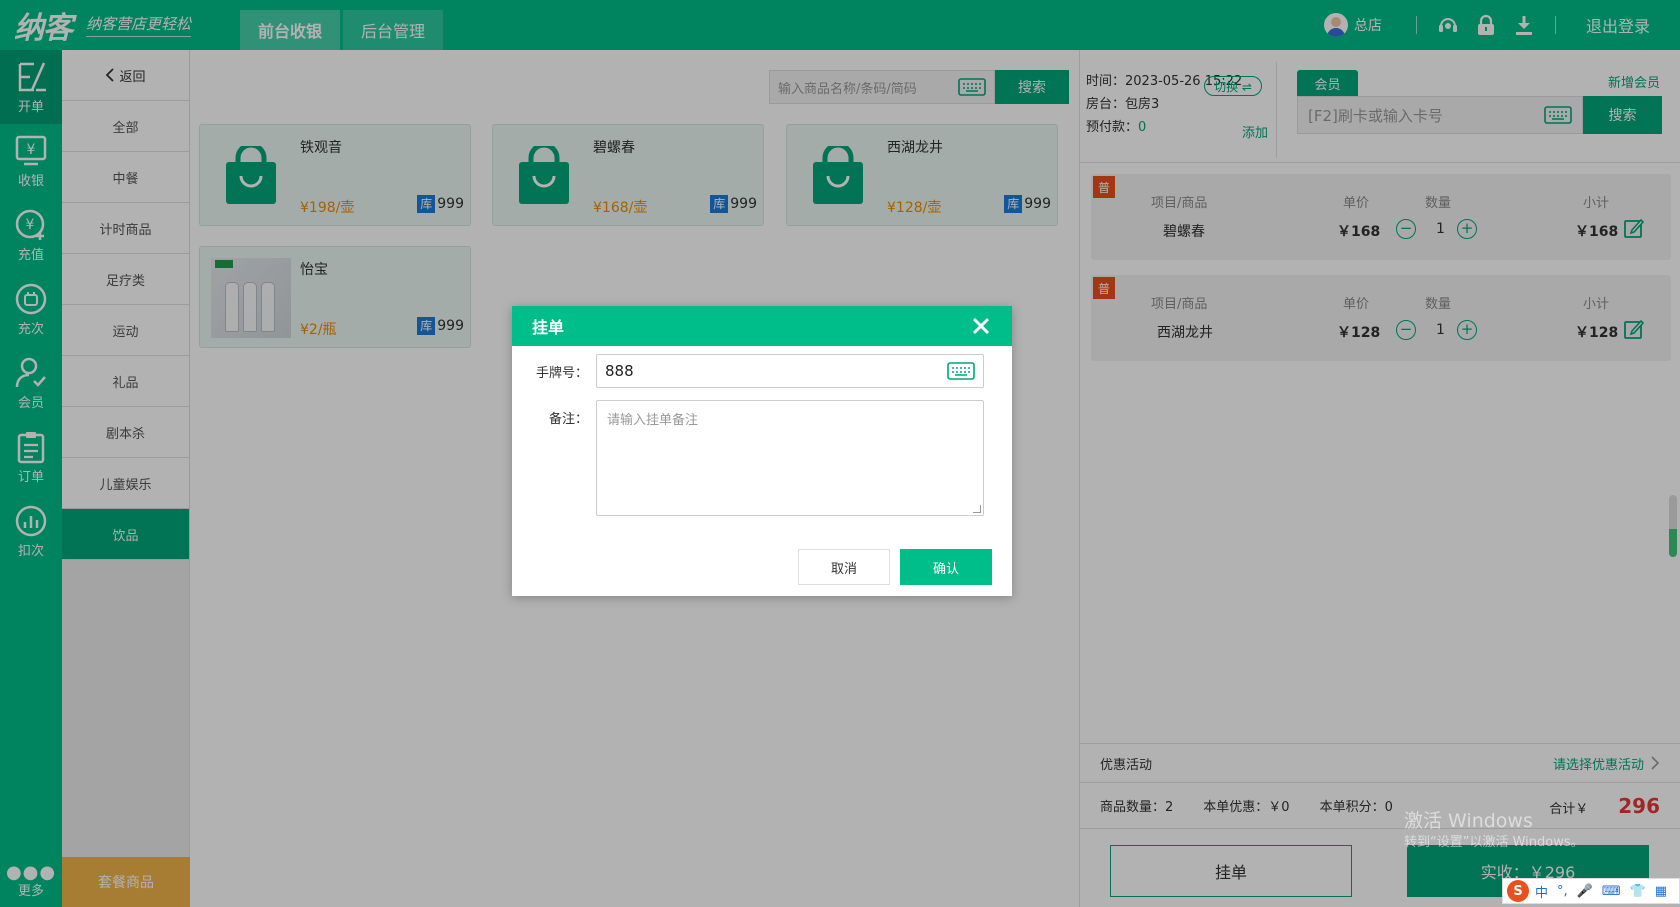 This screenshot has height=907, width=1680. What do you see at coordinates (568, 419) in the screenshot?
I see `note-label: 备注：` at bounding box center [568, 419].